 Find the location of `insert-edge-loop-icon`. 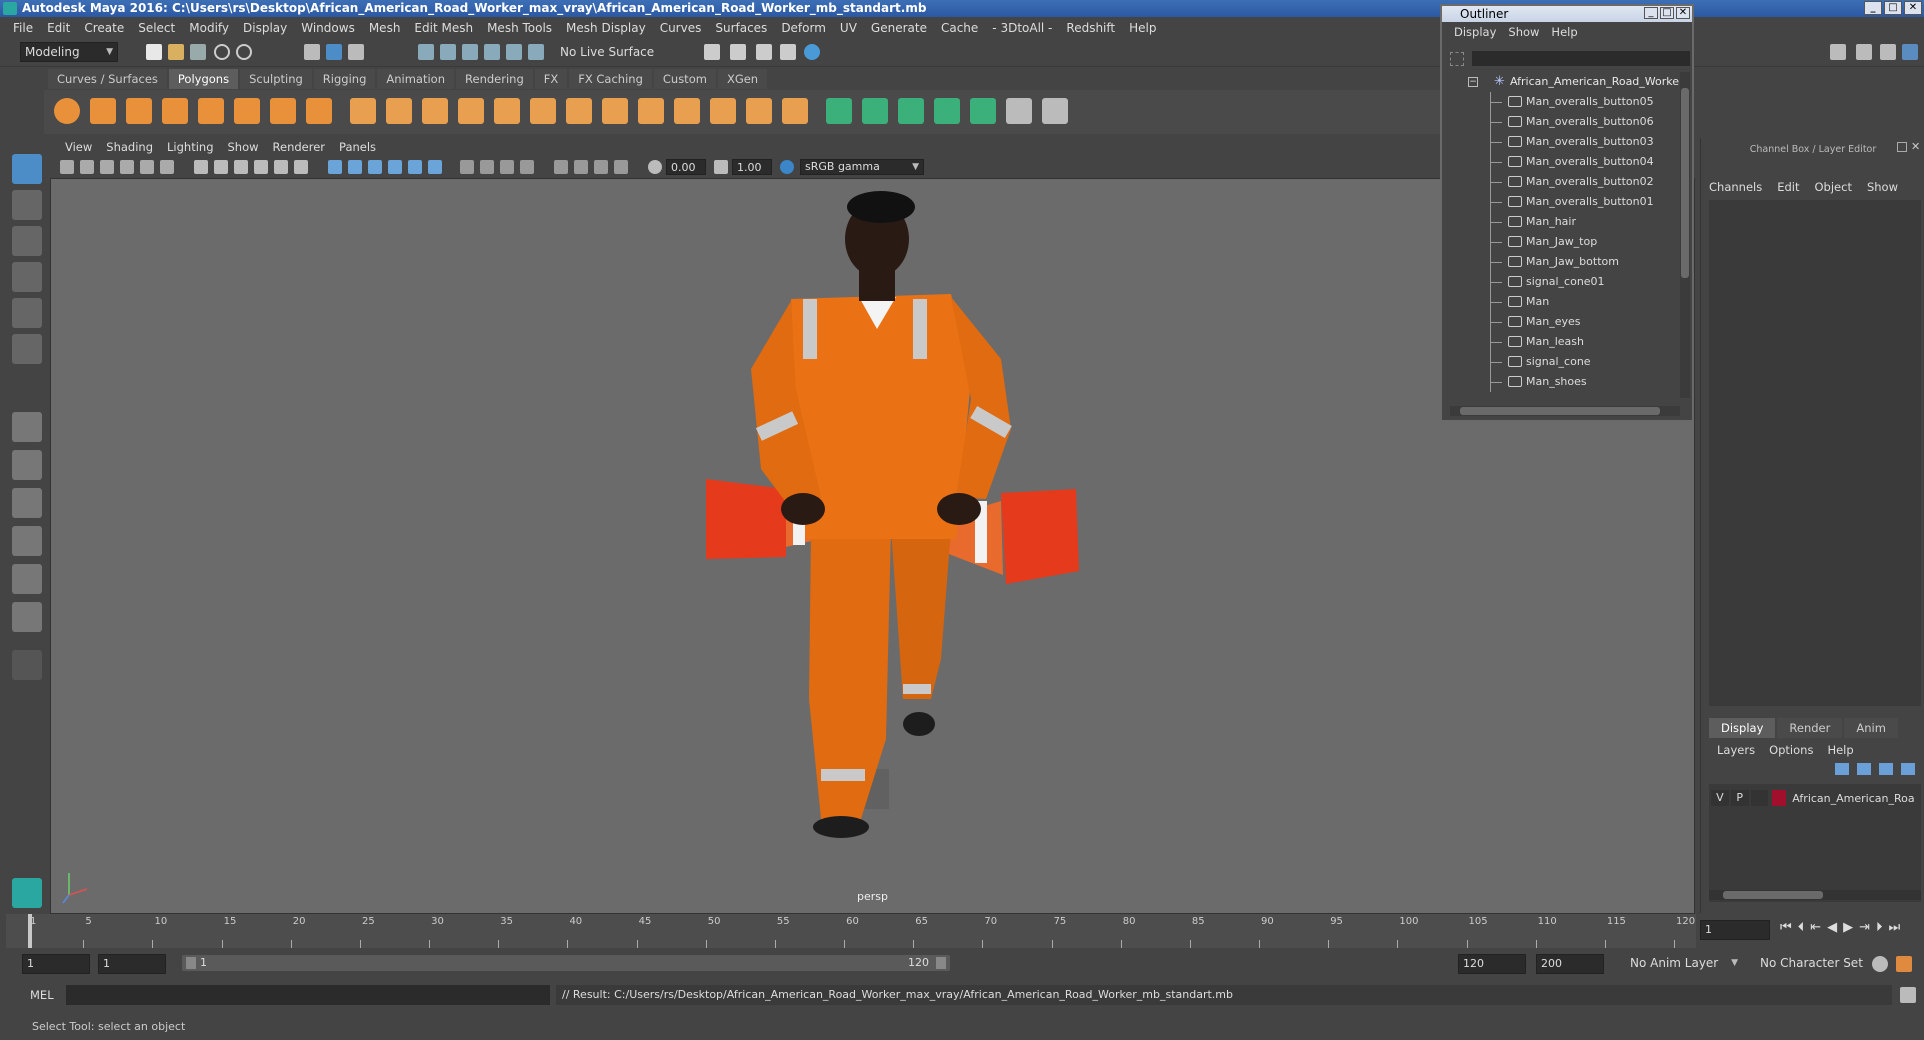

insert-edge-loop-icon is located at coordinates (723, 111).